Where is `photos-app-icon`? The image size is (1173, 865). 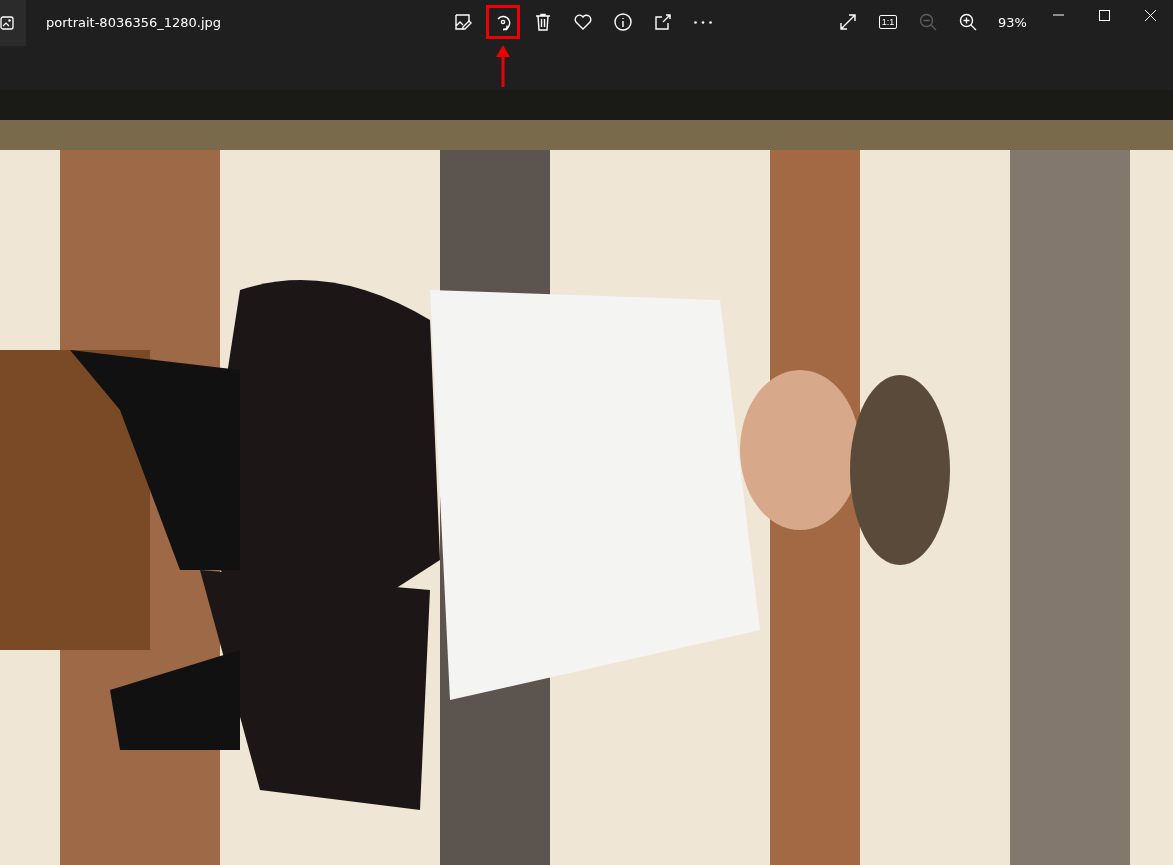 photos-app-icon is located at coordinates (7, 23).